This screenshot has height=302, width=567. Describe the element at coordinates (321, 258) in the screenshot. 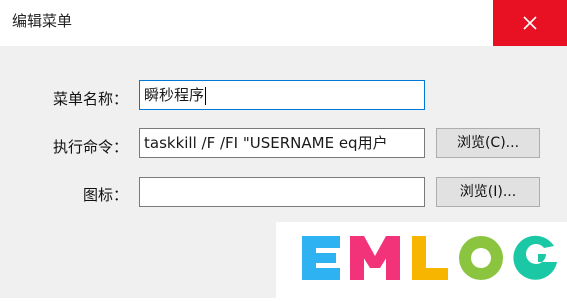

I see `logo-letter-e` at that location.